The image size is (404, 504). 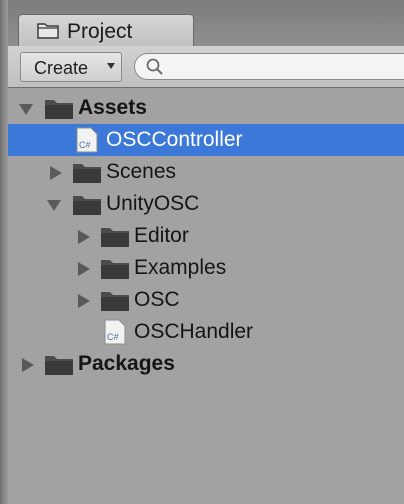 I want to click on create-button: Create, so click(x=71, y=67).